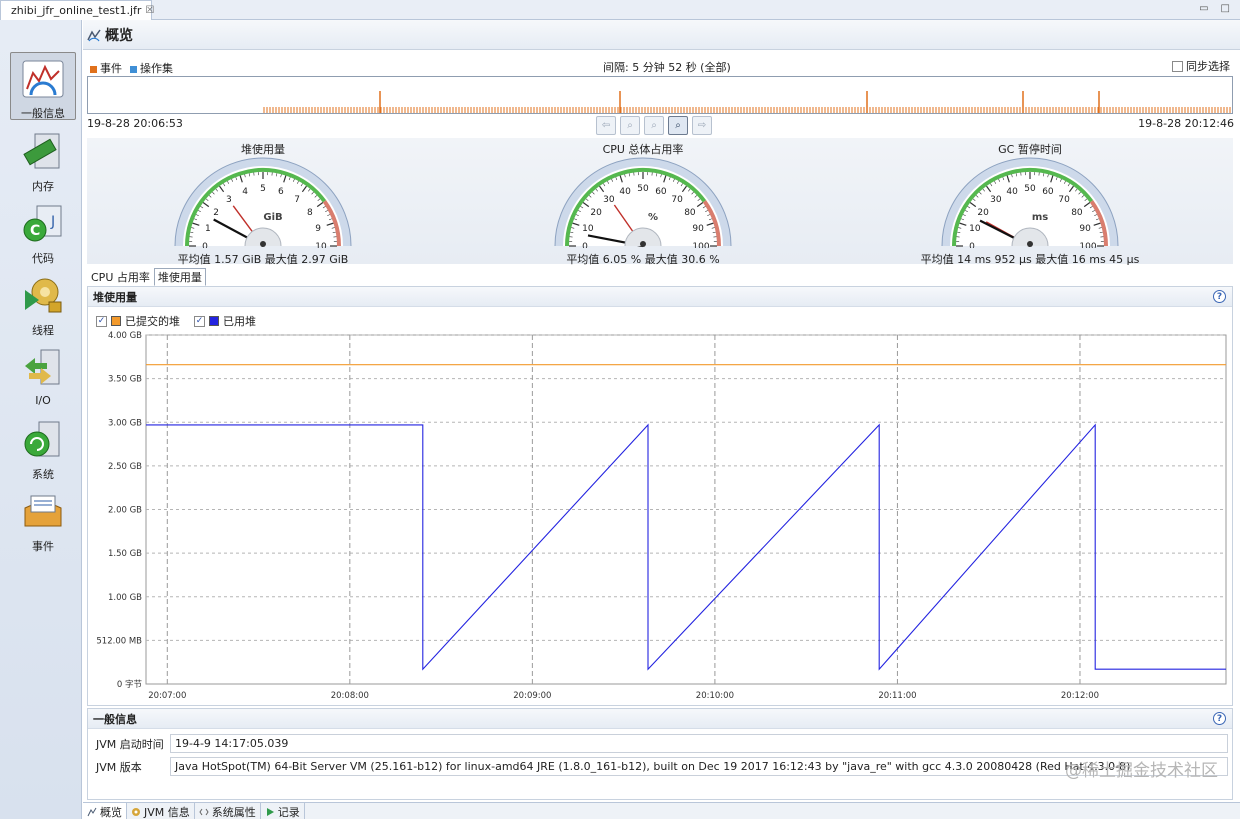 The height and width of the screenshot is (819, 1240). Describe the element at coordinates (661, 35) in the screenshot. I see `page-header: 概览` at that location.